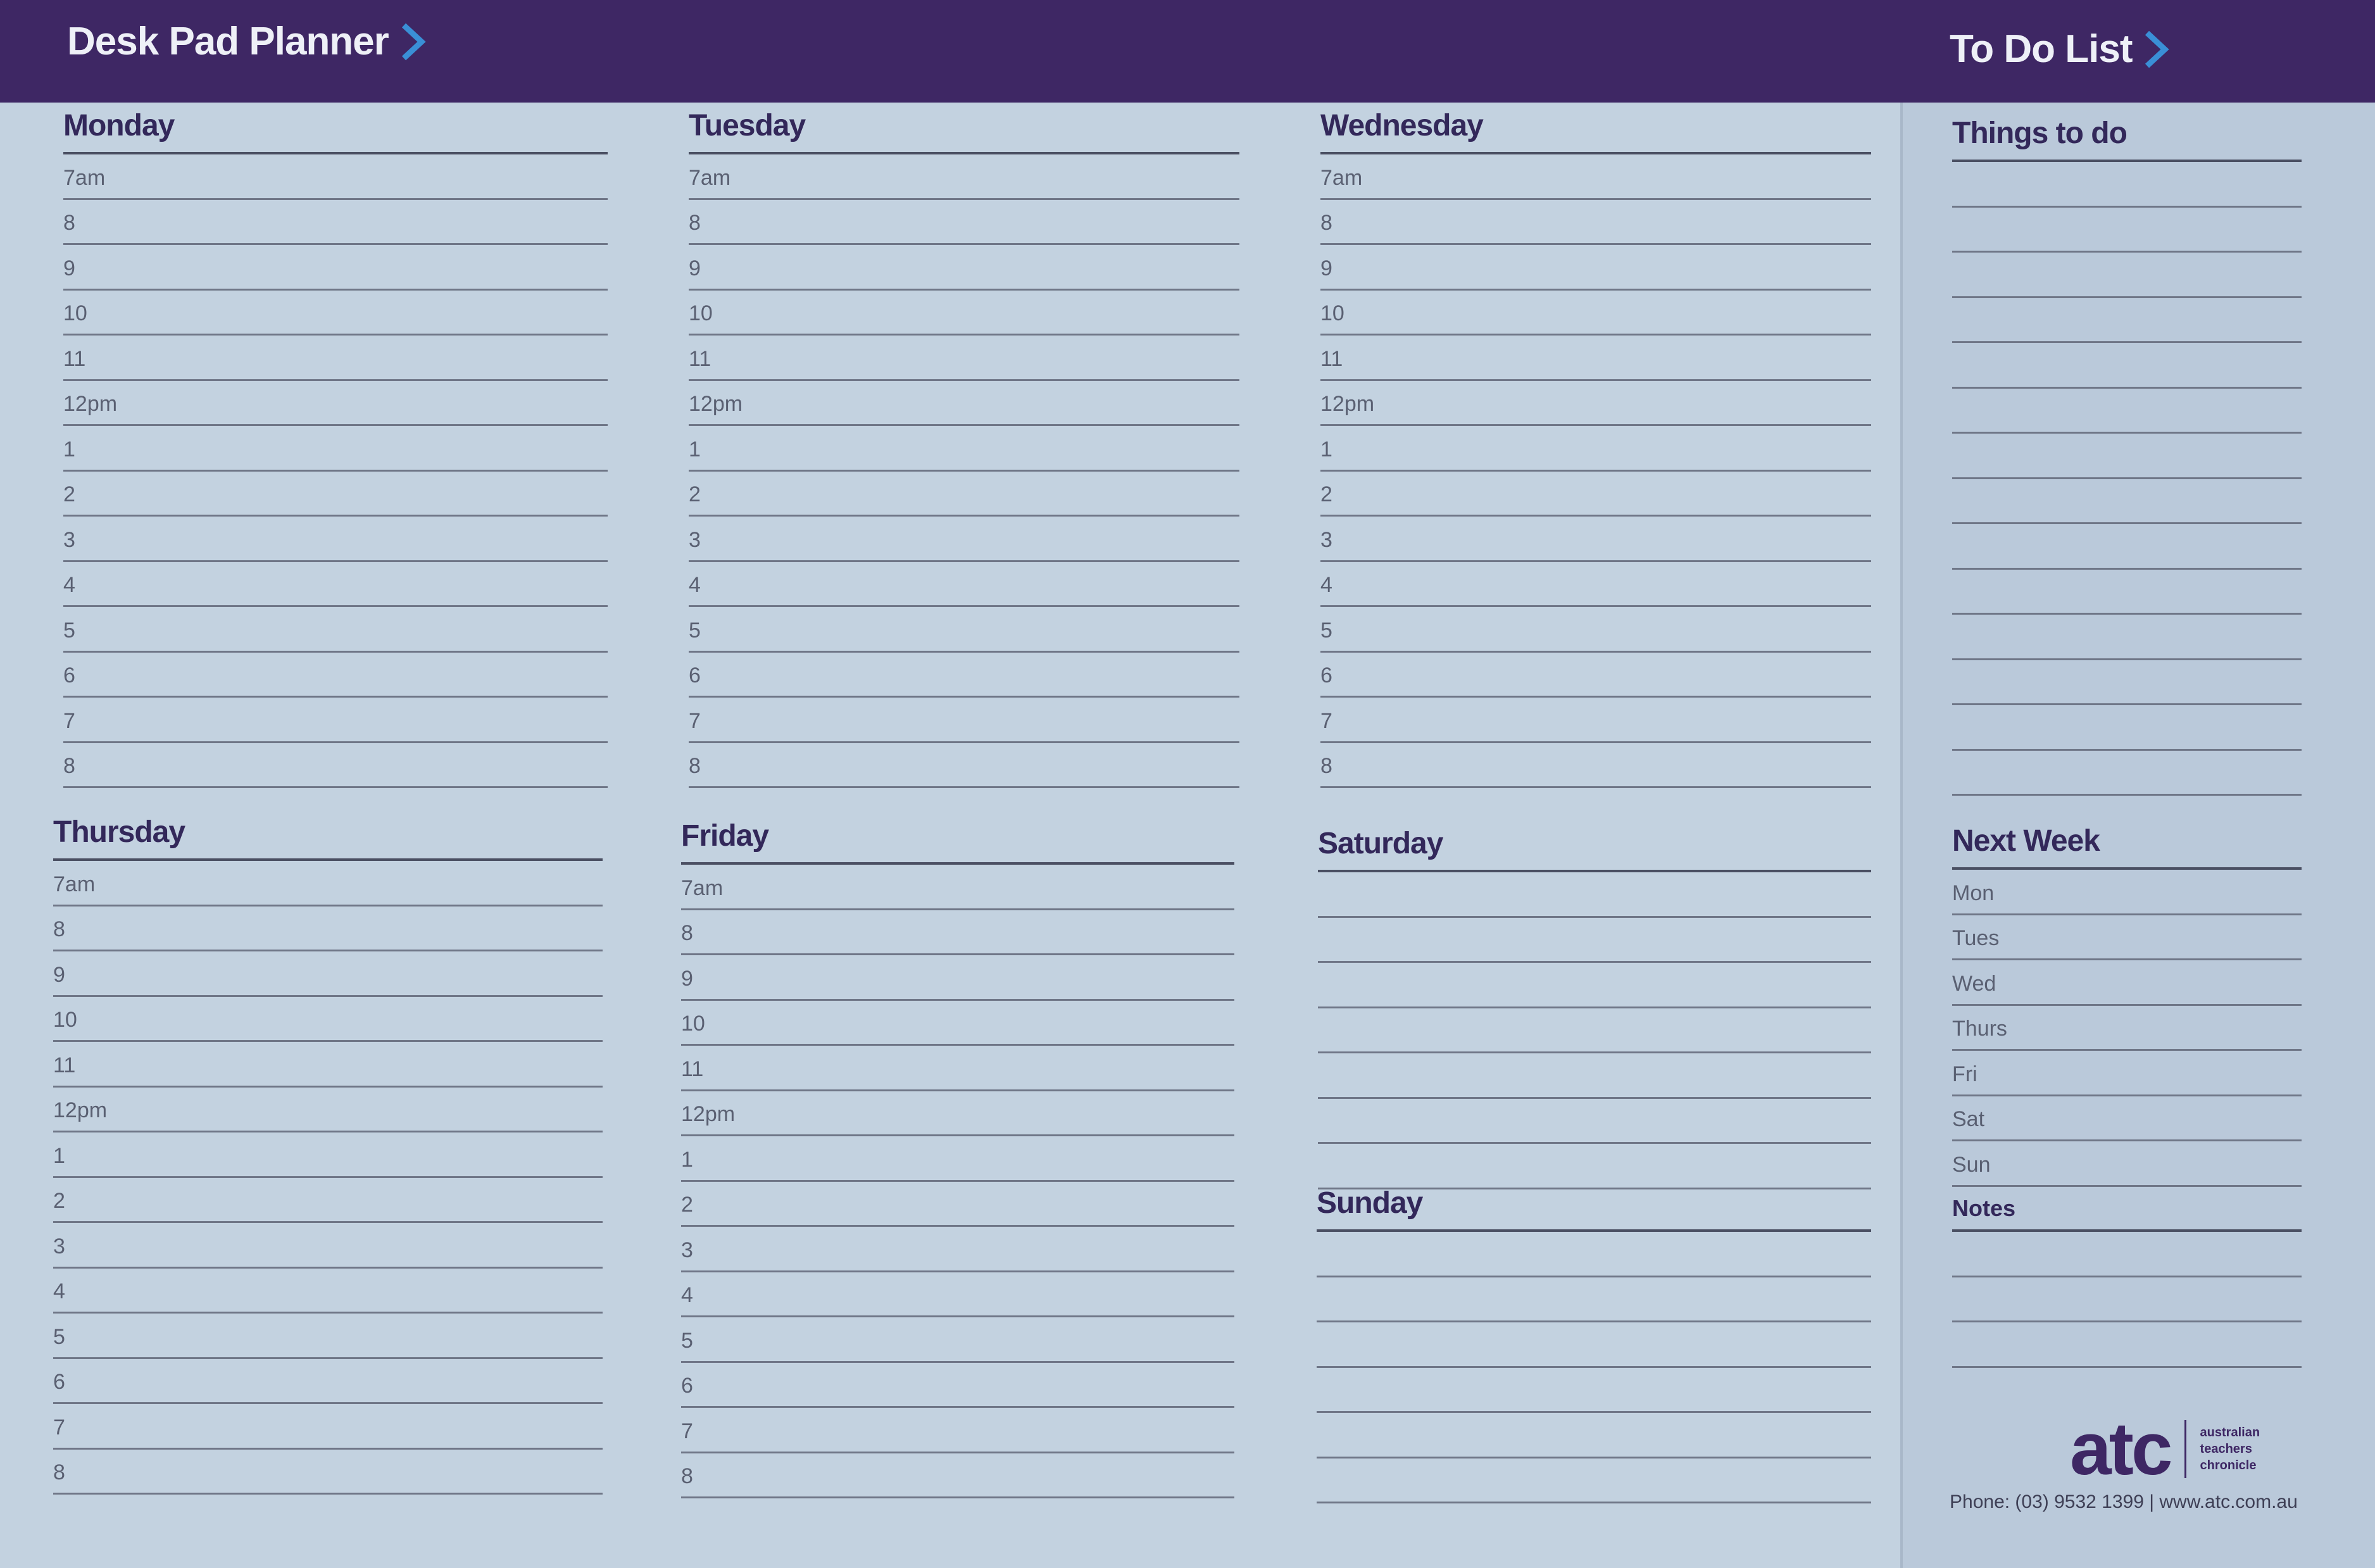  Describe the element at coordinates (2121, 1449) in the screenshot. I see `atc-logo-mark: atc` at that location.